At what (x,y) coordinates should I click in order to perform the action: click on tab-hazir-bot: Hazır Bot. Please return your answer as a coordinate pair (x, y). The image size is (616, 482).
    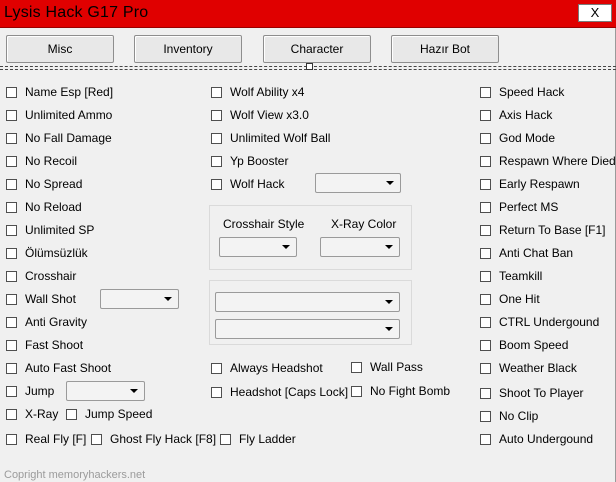
    Looking at the image, I should click on (445, 49).